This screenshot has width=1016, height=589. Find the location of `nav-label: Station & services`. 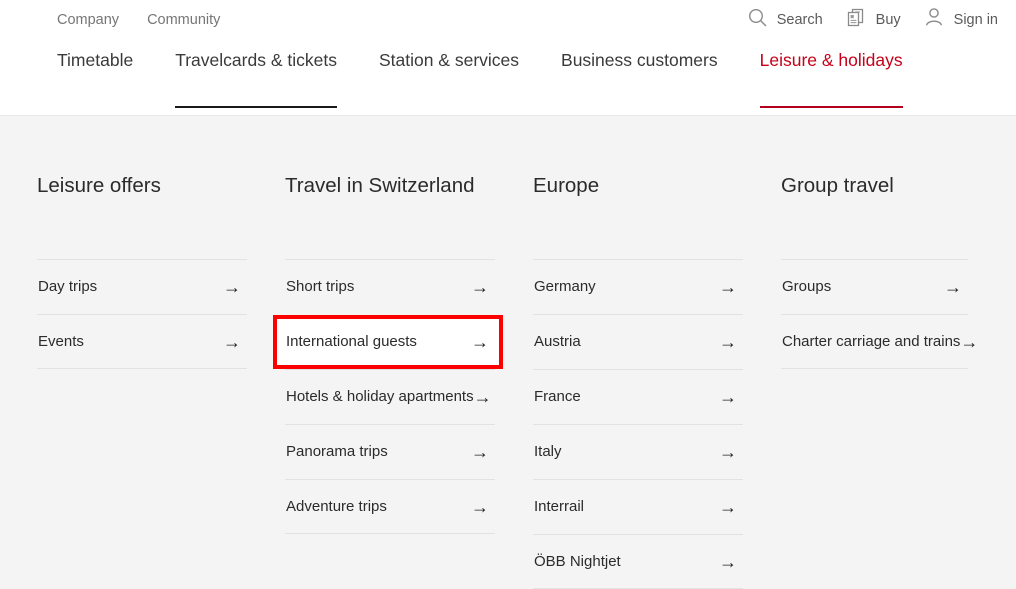

nav-label: Station & services is located at coordinates (449, 60).